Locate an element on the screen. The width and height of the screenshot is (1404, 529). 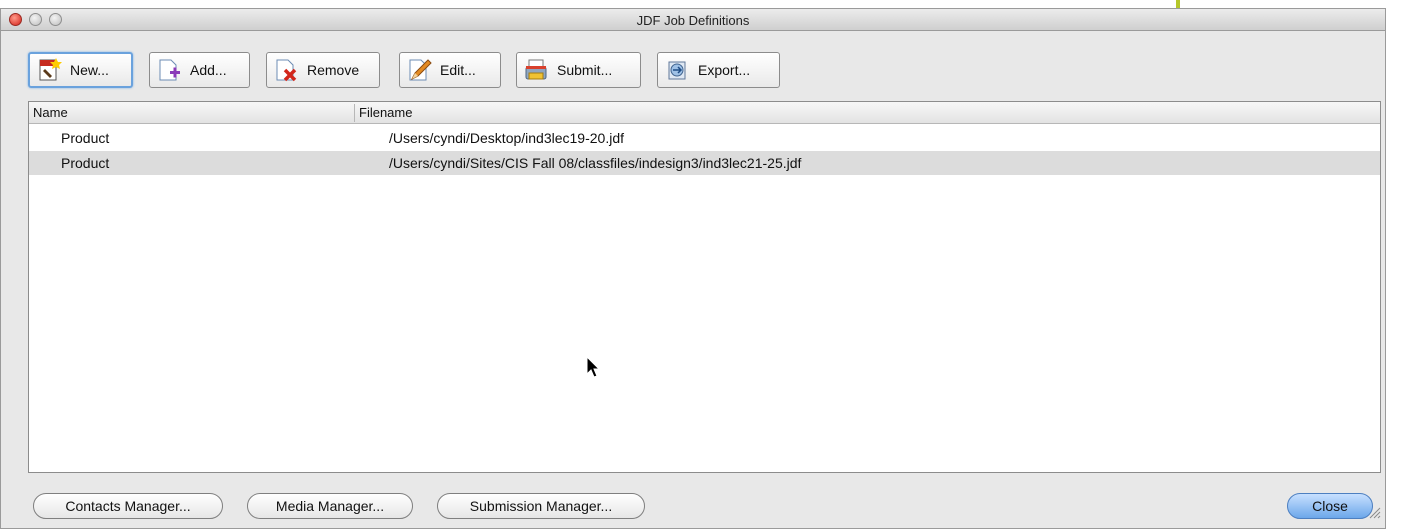
window-title: JDF Job Definitions is located at coordinates (693, 20).